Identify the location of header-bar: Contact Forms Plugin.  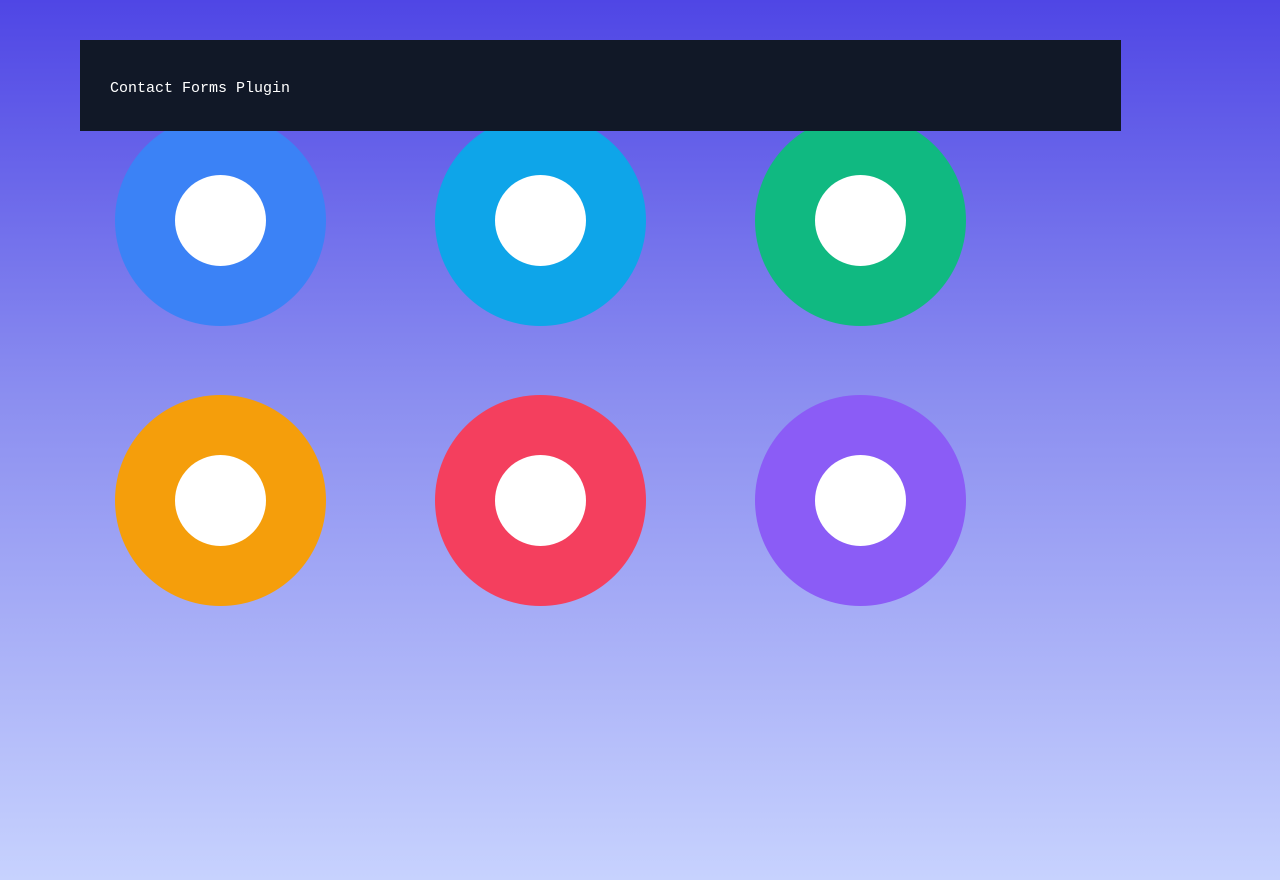
(600, 85).